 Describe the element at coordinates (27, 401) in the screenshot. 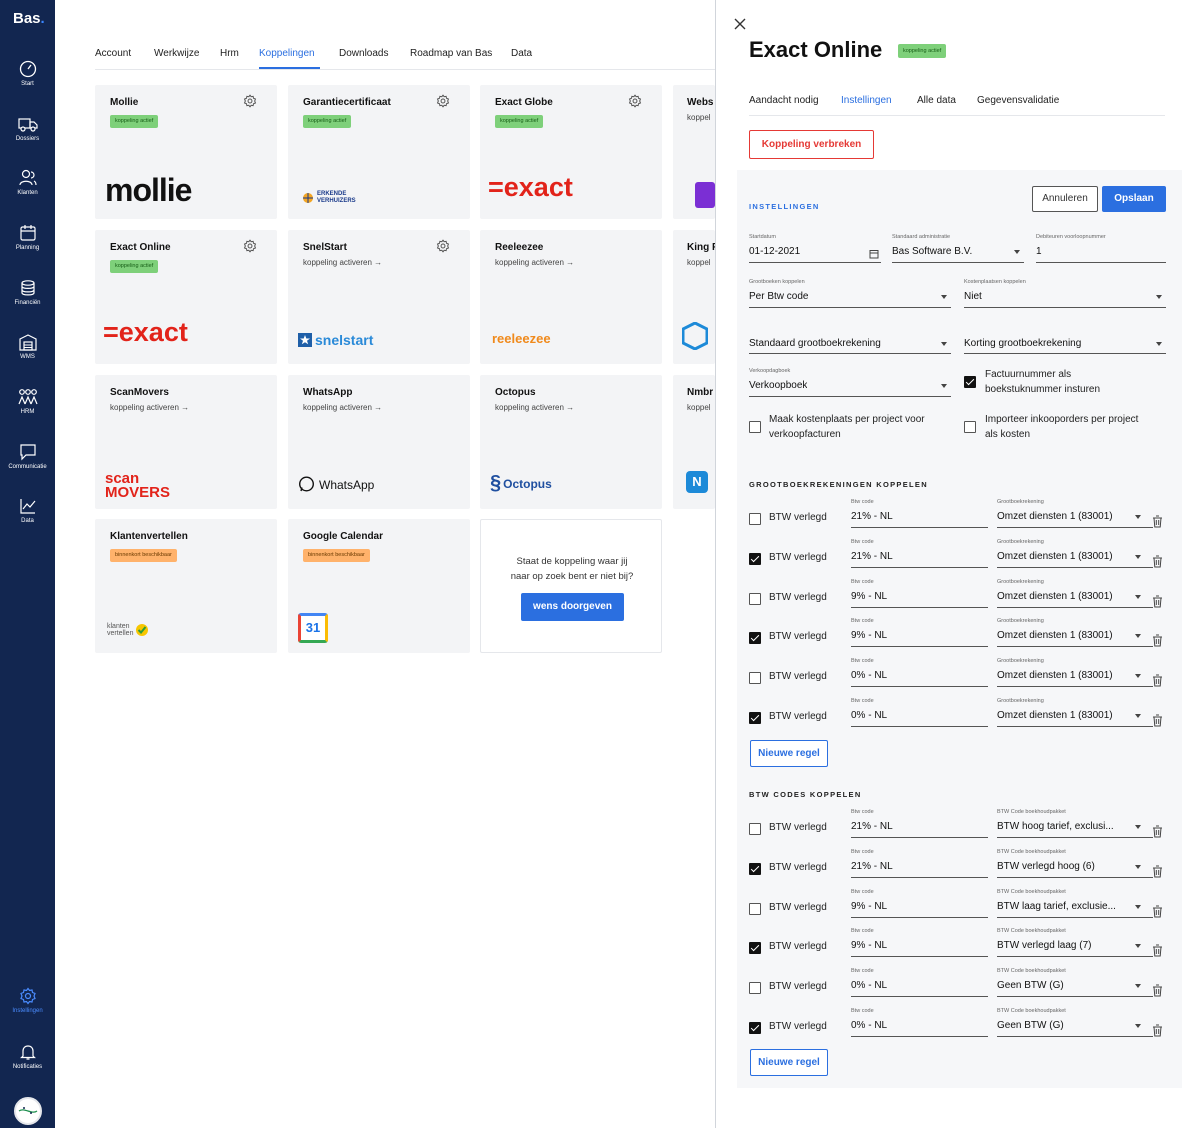

I see `nav-item-hrm: HRM` at that location.